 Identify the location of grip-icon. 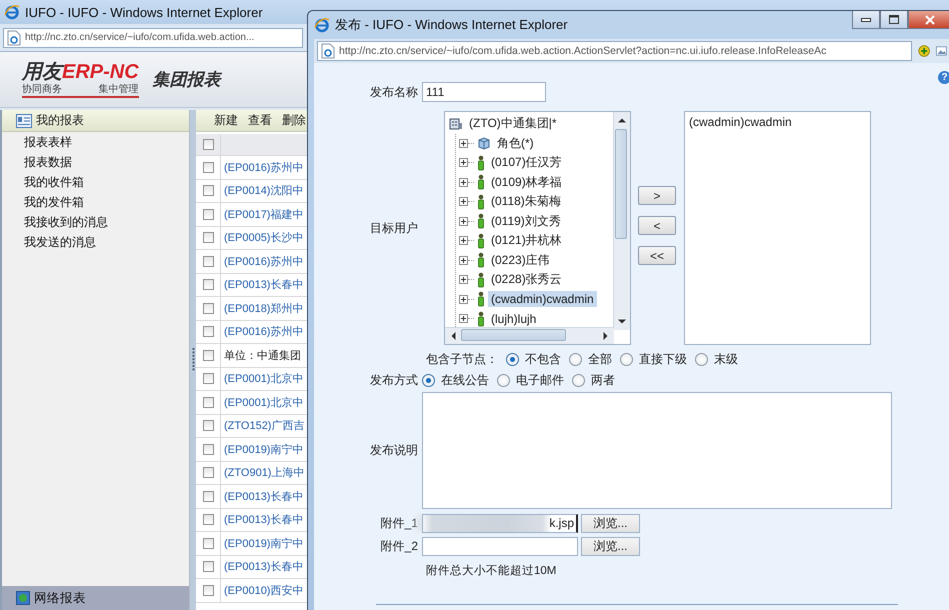
(193, 360).